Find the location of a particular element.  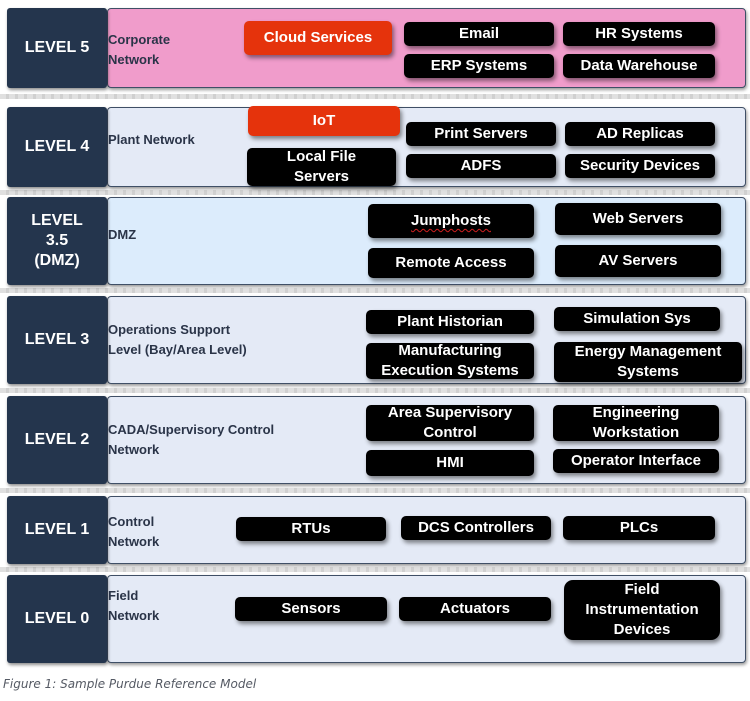

component-plcs: PLCs is located at coordinates (639, 528).